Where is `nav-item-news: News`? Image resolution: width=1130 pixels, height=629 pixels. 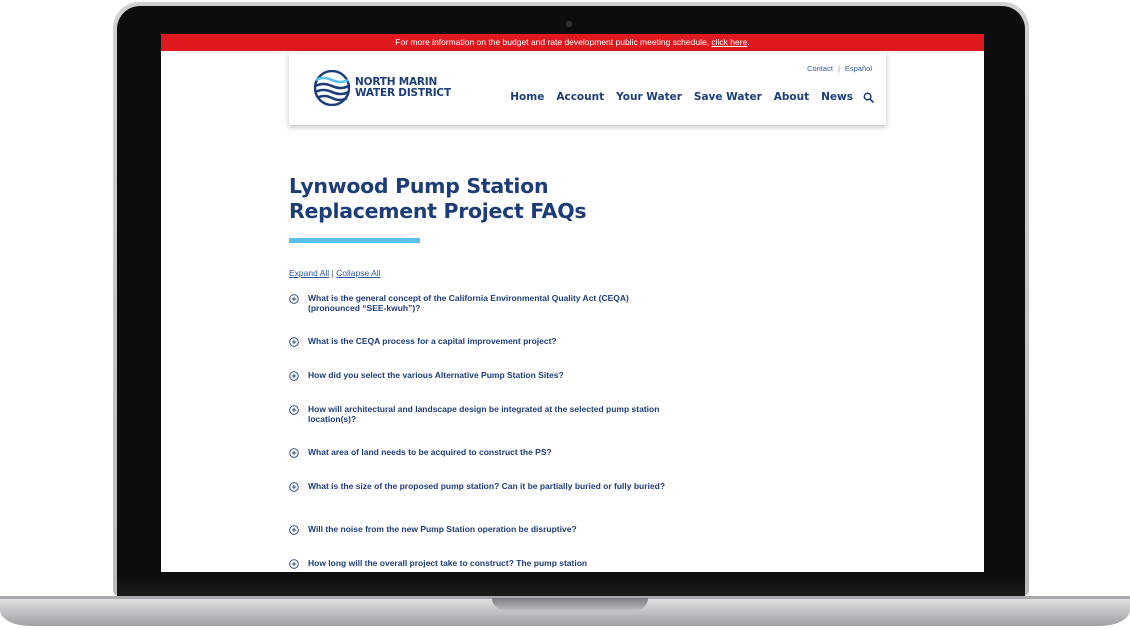 nav-item-news: News is located at coordinates (837, 97).